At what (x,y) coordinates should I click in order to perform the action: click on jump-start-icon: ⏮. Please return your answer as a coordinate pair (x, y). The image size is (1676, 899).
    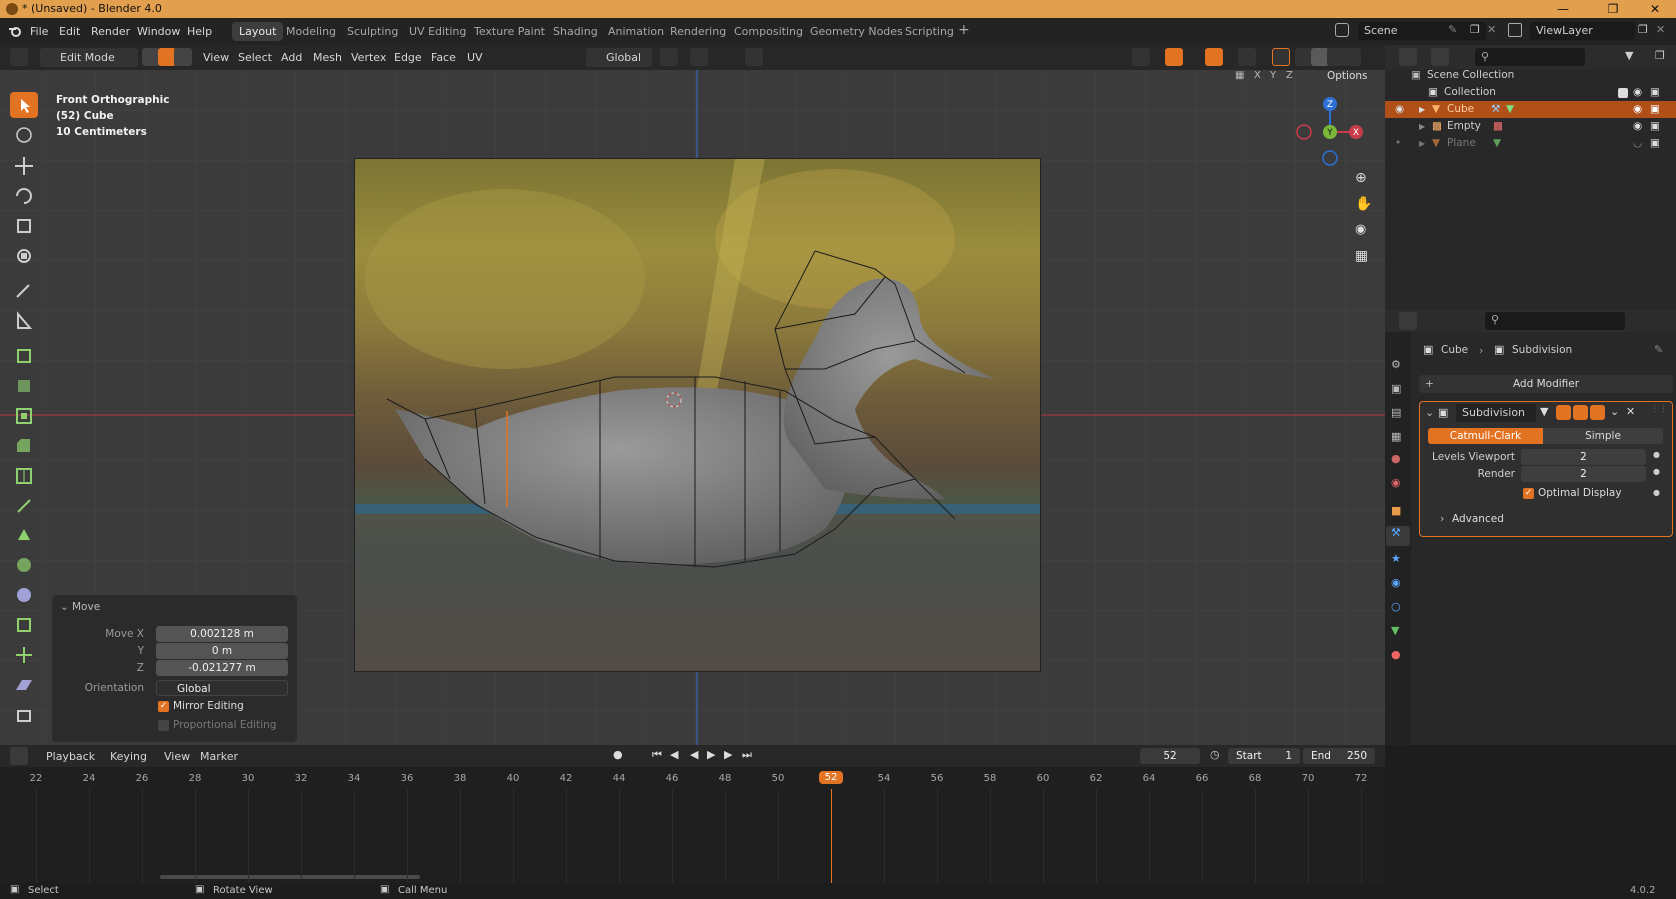
    Looking at the image, I should click on (657, 755).